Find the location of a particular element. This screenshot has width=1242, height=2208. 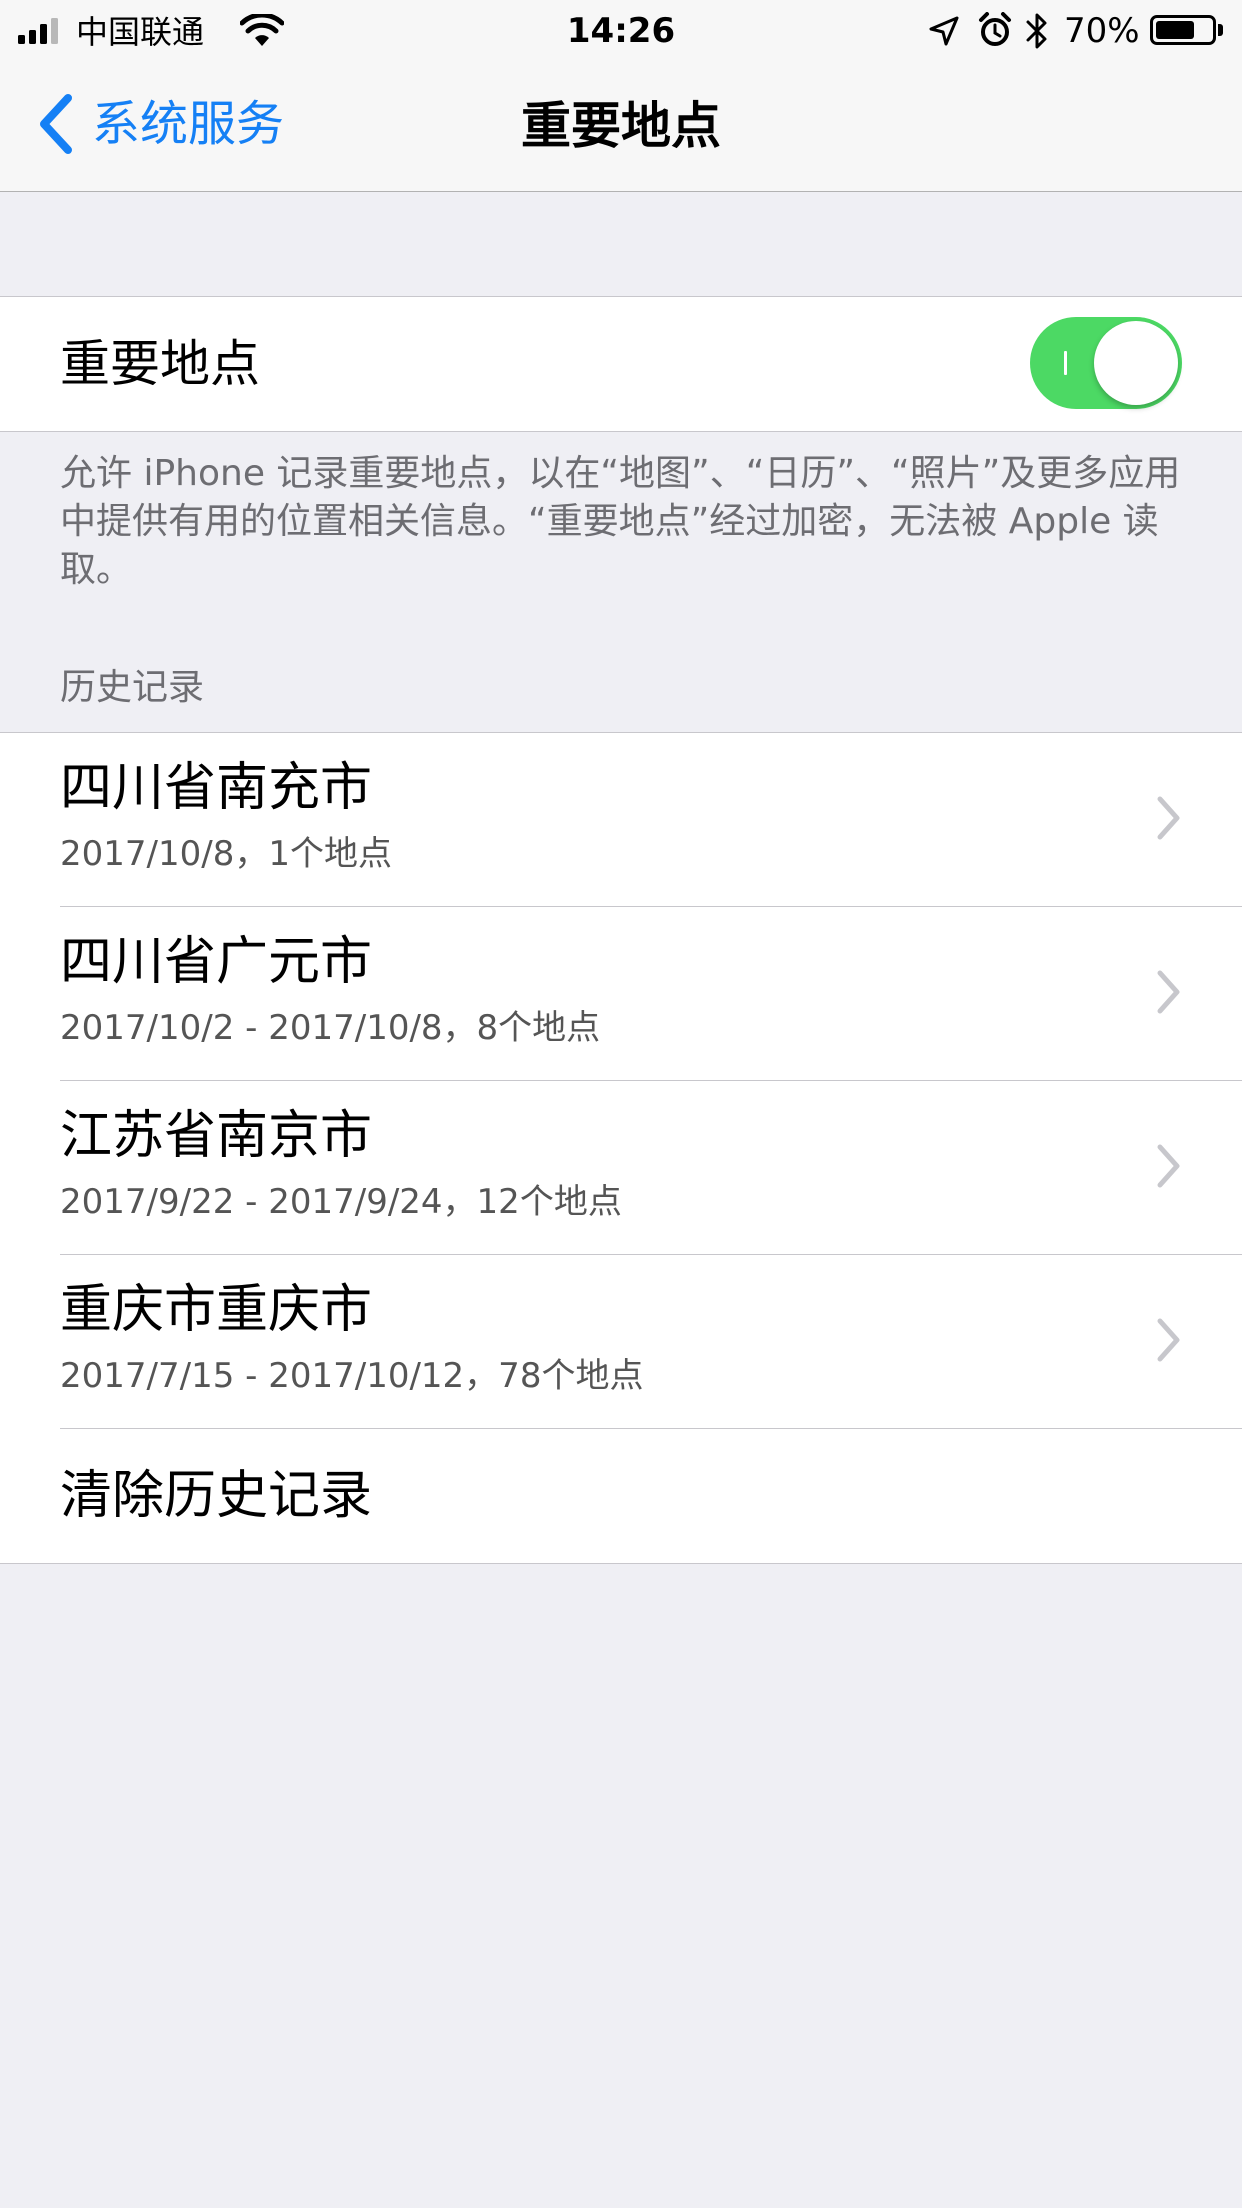

switch-knob is located at coordinates (1136, 363).